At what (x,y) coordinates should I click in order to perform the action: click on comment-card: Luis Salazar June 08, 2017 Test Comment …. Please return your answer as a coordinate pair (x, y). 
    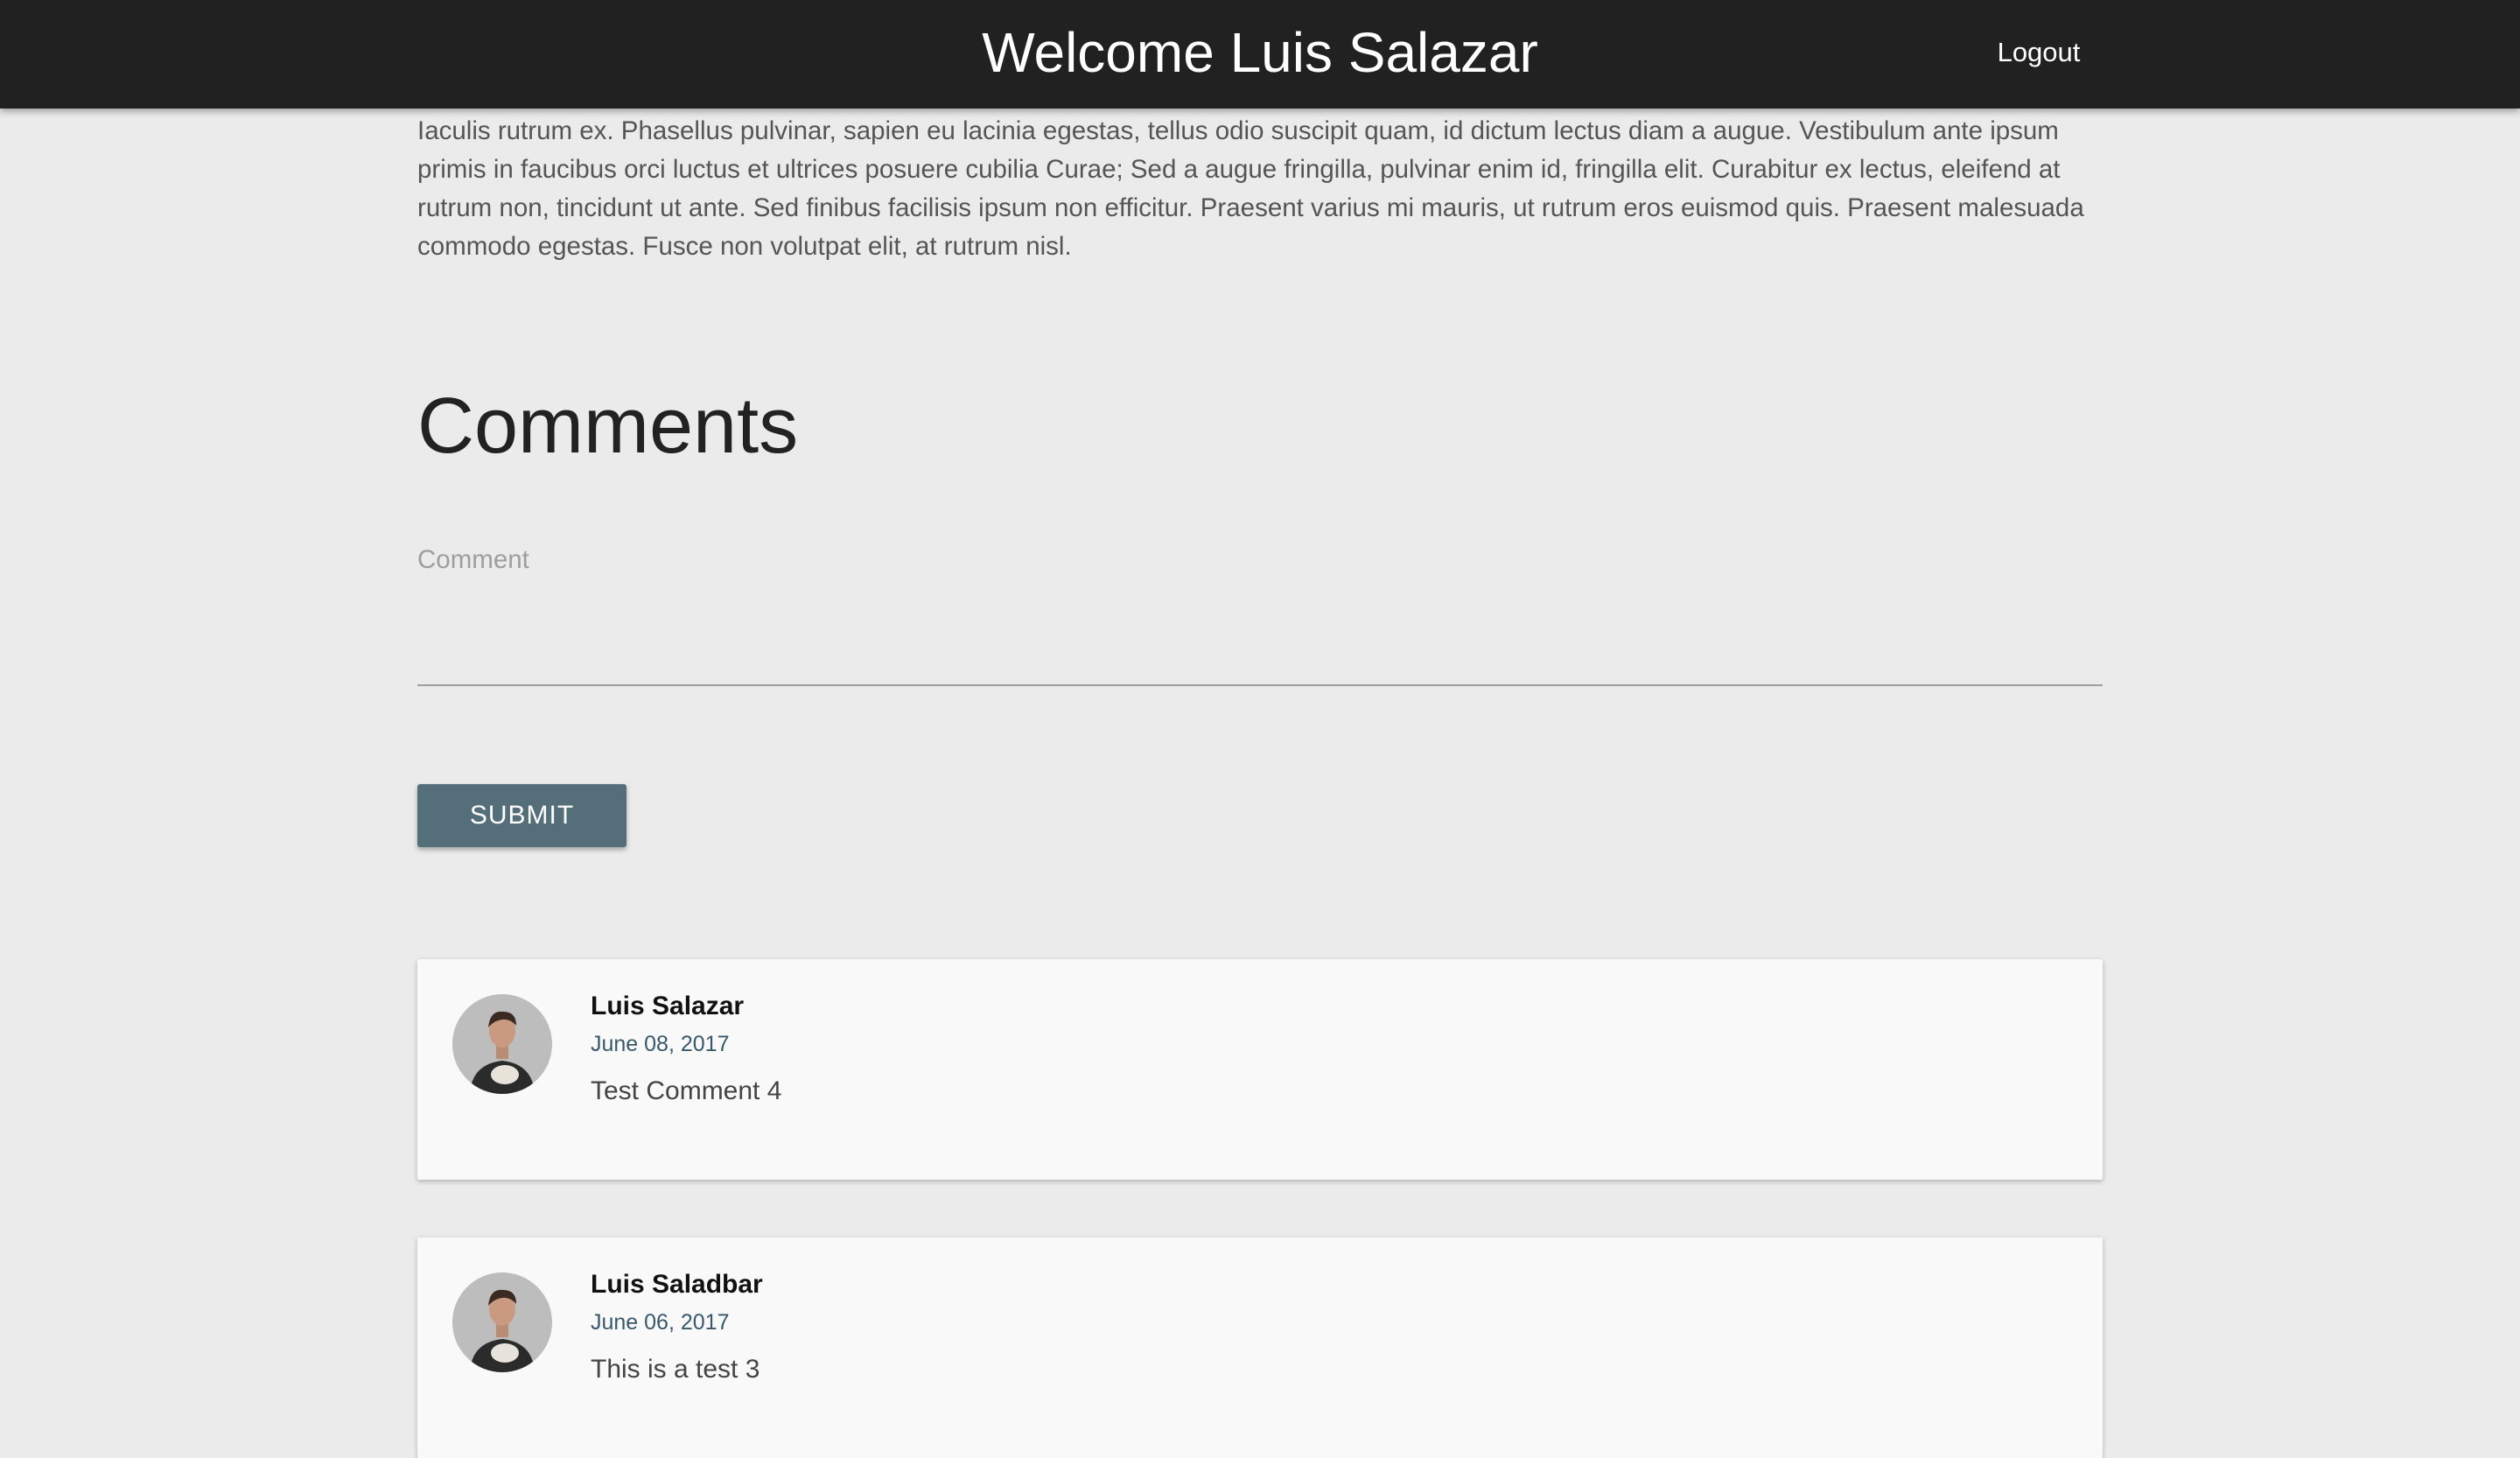
    Looking at the image, I should click on (1260, 1069).